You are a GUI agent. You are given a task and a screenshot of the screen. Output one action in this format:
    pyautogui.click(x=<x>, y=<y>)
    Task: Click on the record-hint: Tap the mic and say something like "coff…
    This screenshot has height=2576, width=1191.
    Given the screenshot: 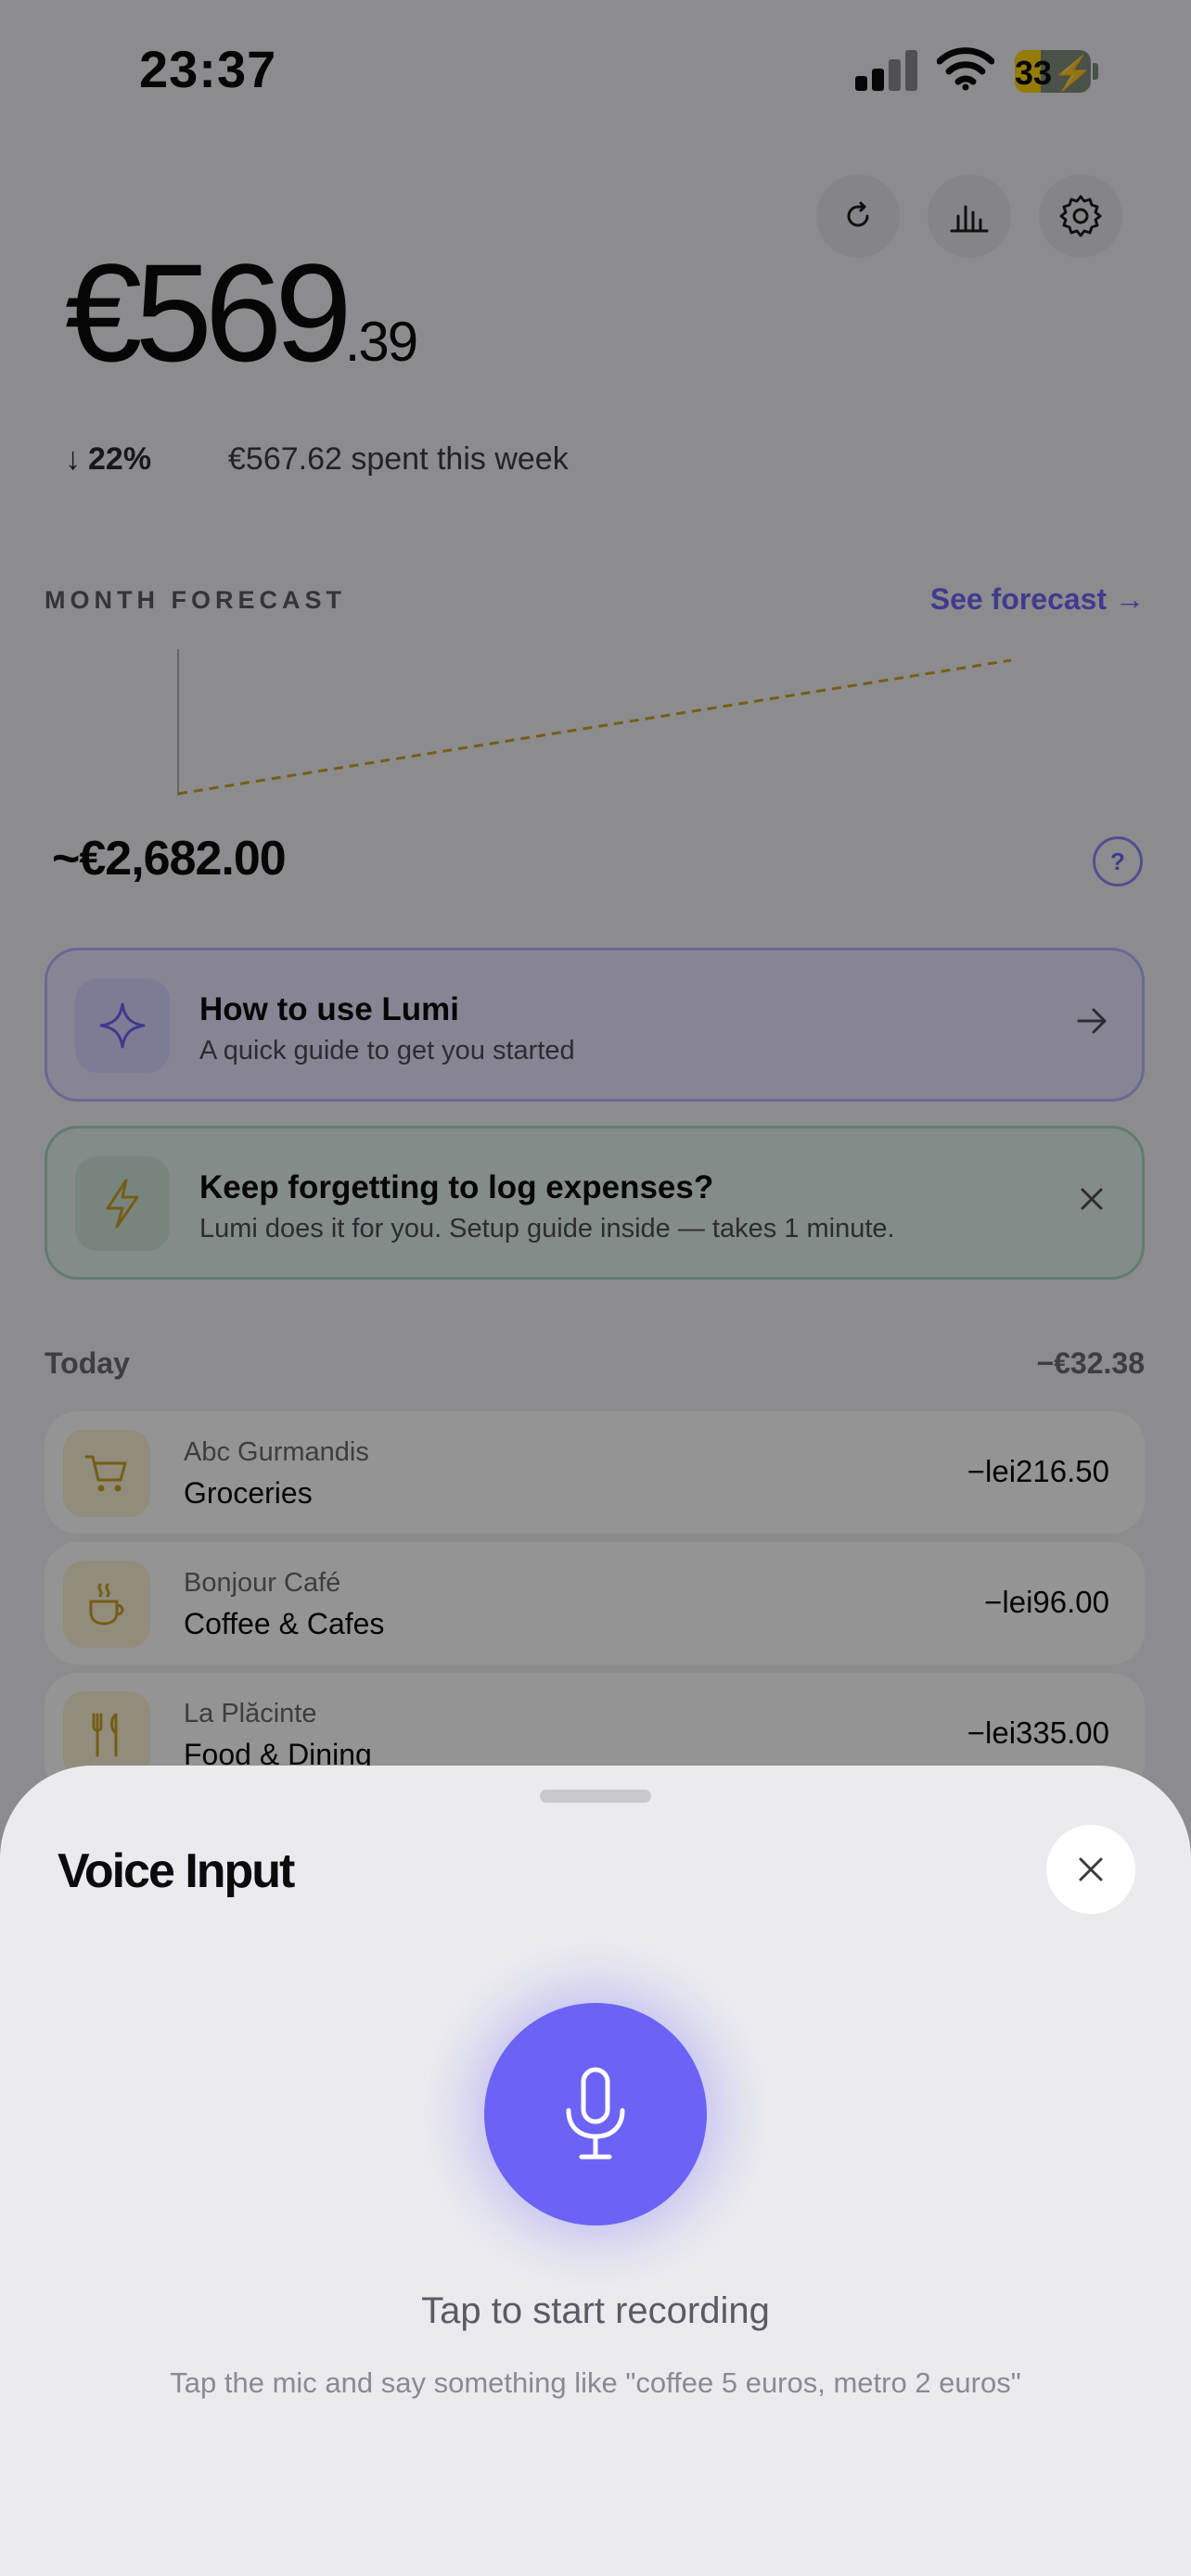 What is the action you would take?
    pyautogui.click(x=595, y=2382)
    